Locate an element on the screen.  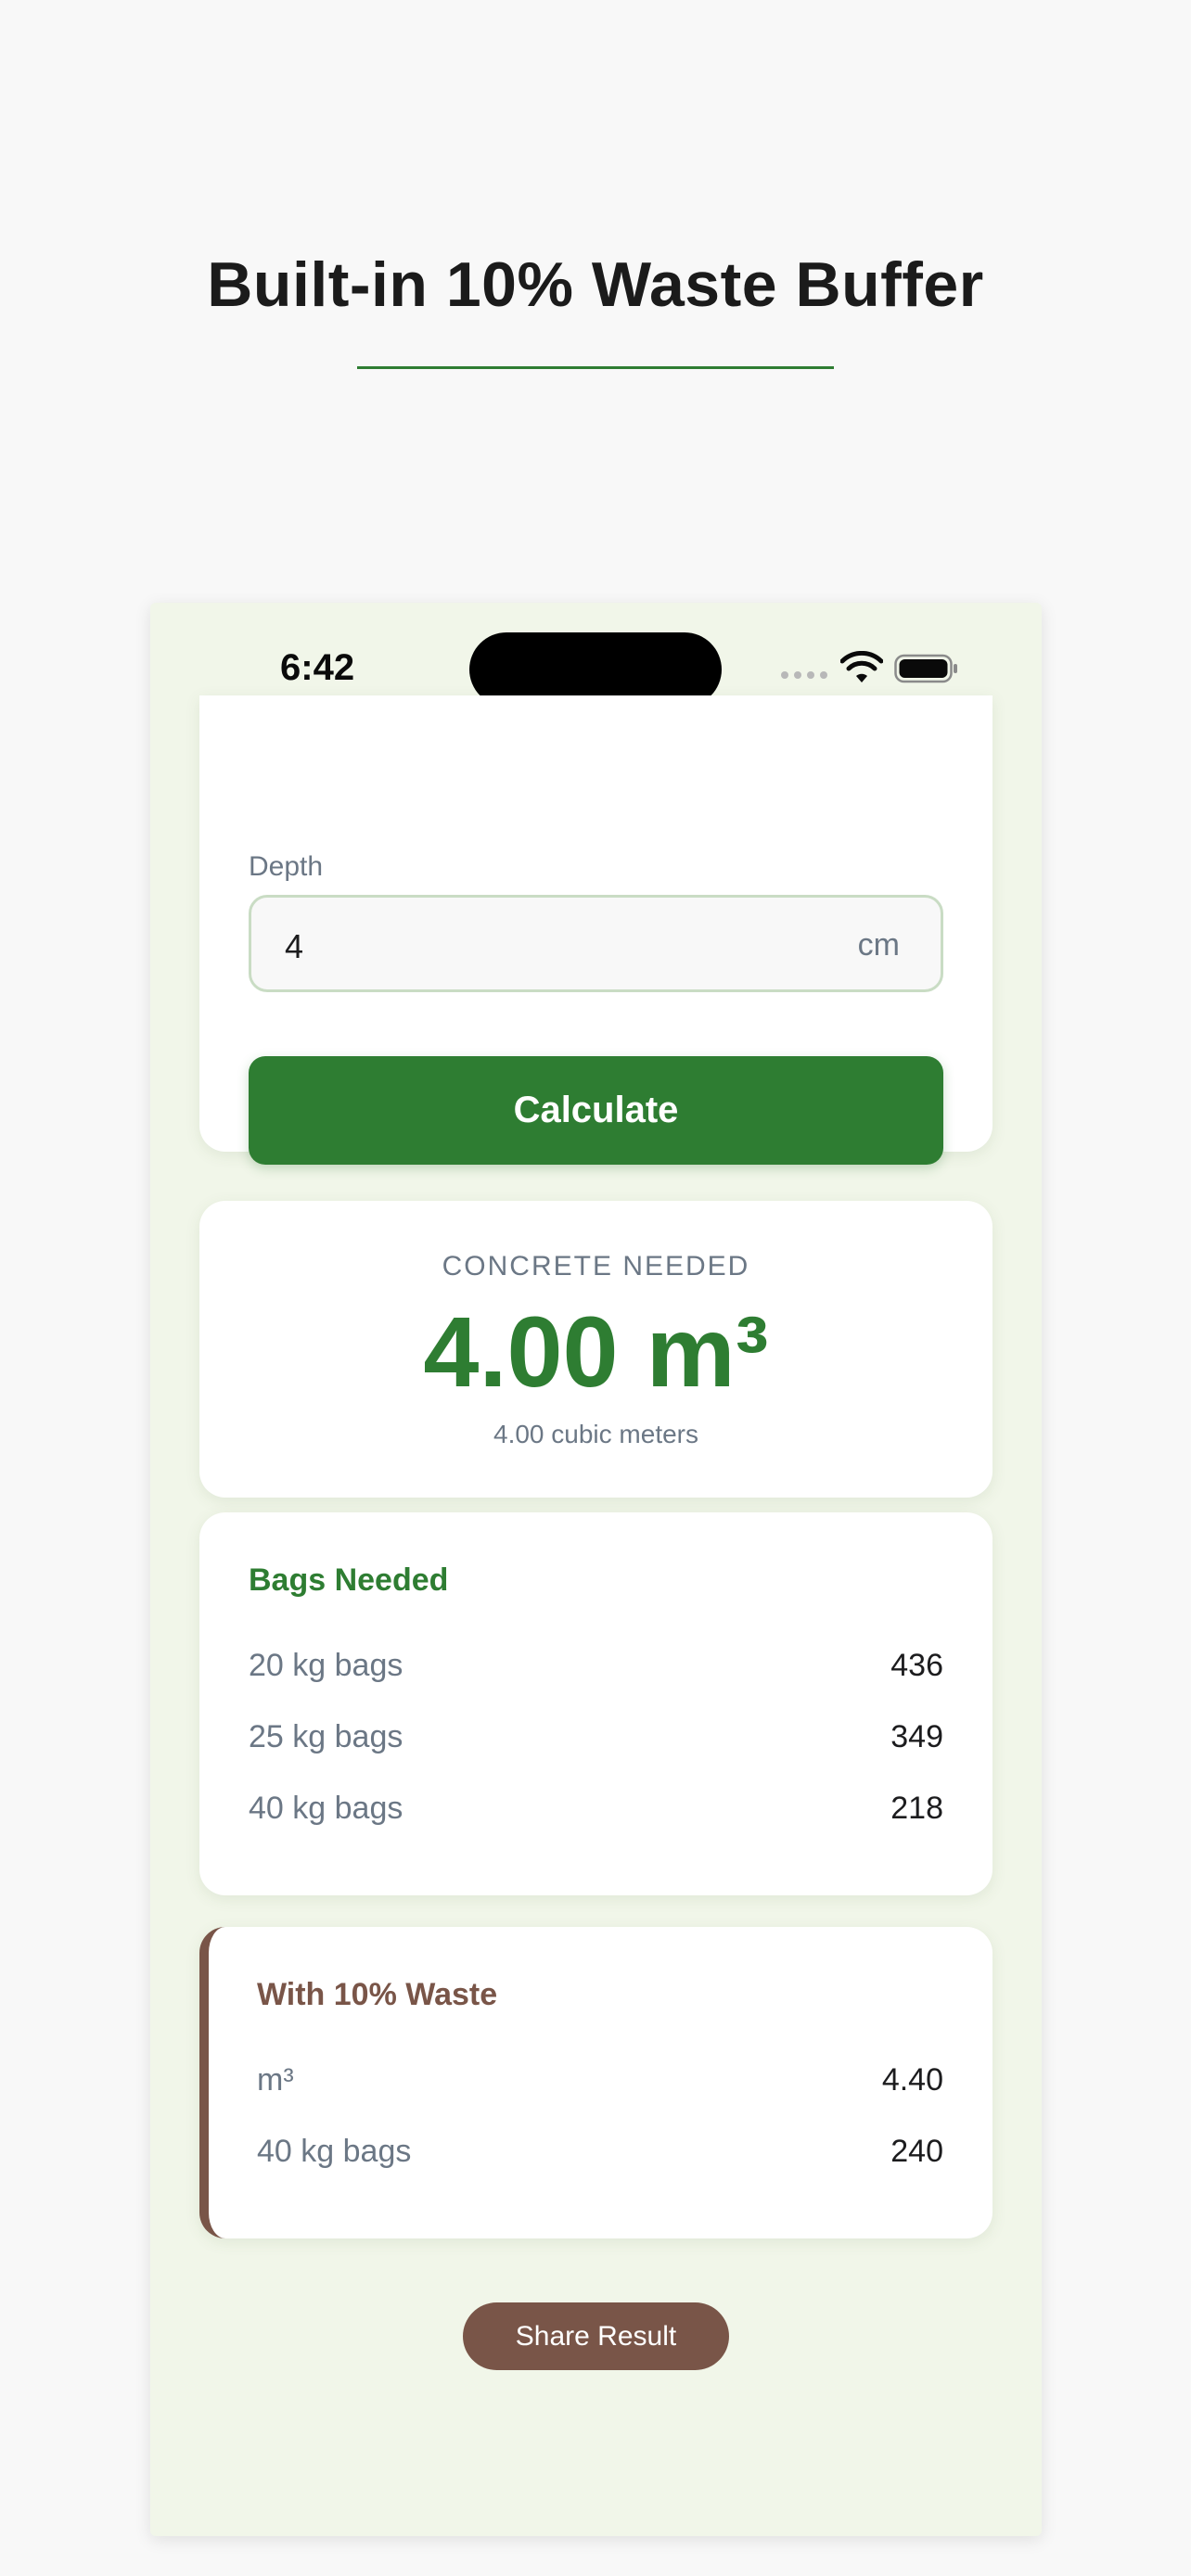
depth-label: Depth is located at coordinates (286, 866).